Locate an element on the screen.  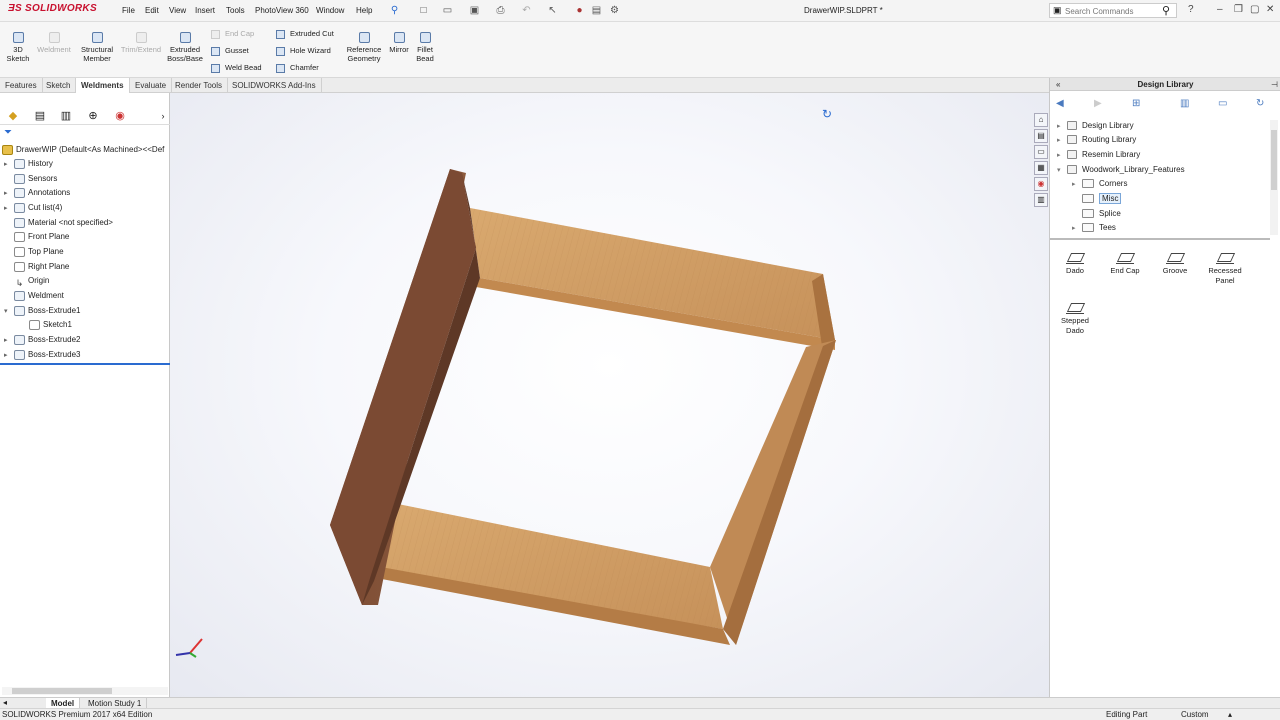
library-folder-misc: Misc is located at coordinates (1097, 199).